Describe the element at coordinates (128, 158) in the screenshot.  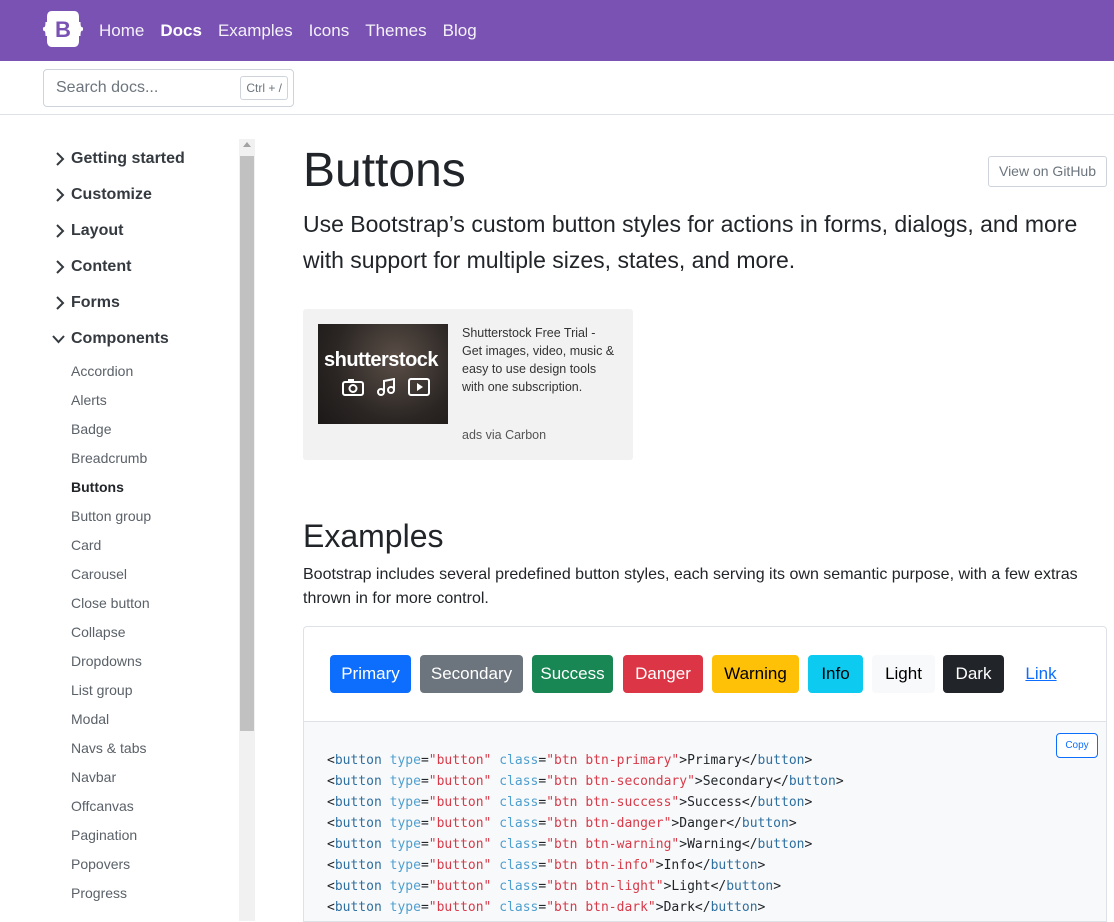
I see `sidebar-section-label: Getting started` at that location.